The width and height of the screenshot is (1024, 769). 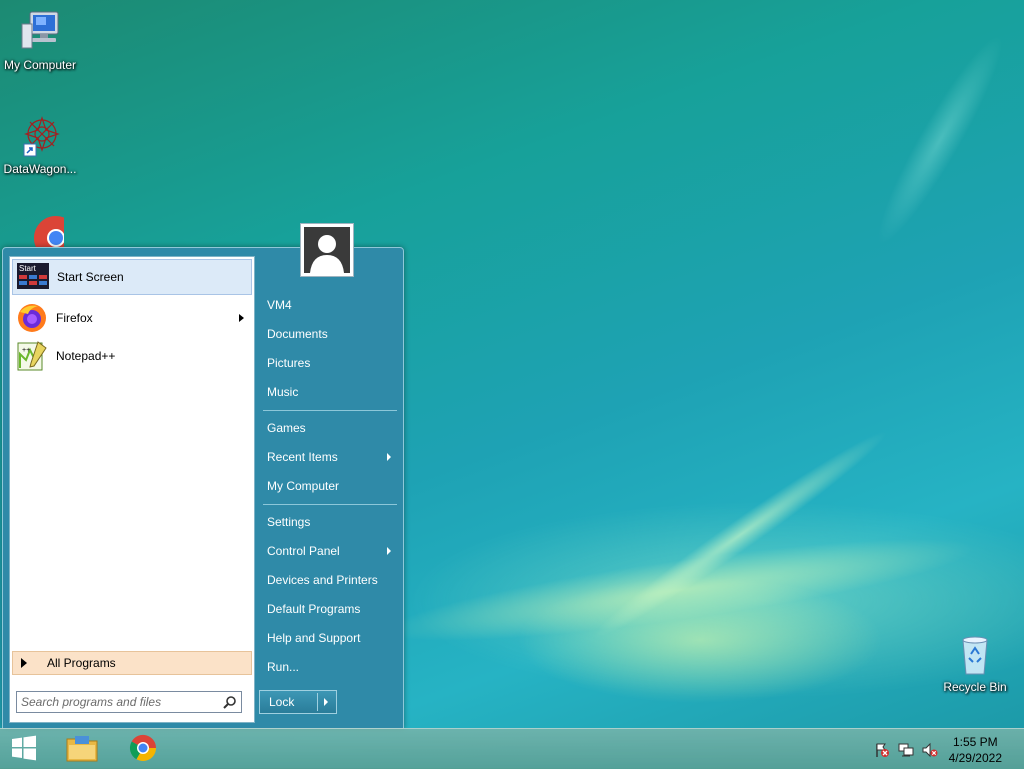 I want to click on program-label: Firefox, so click(x=74, y=318).